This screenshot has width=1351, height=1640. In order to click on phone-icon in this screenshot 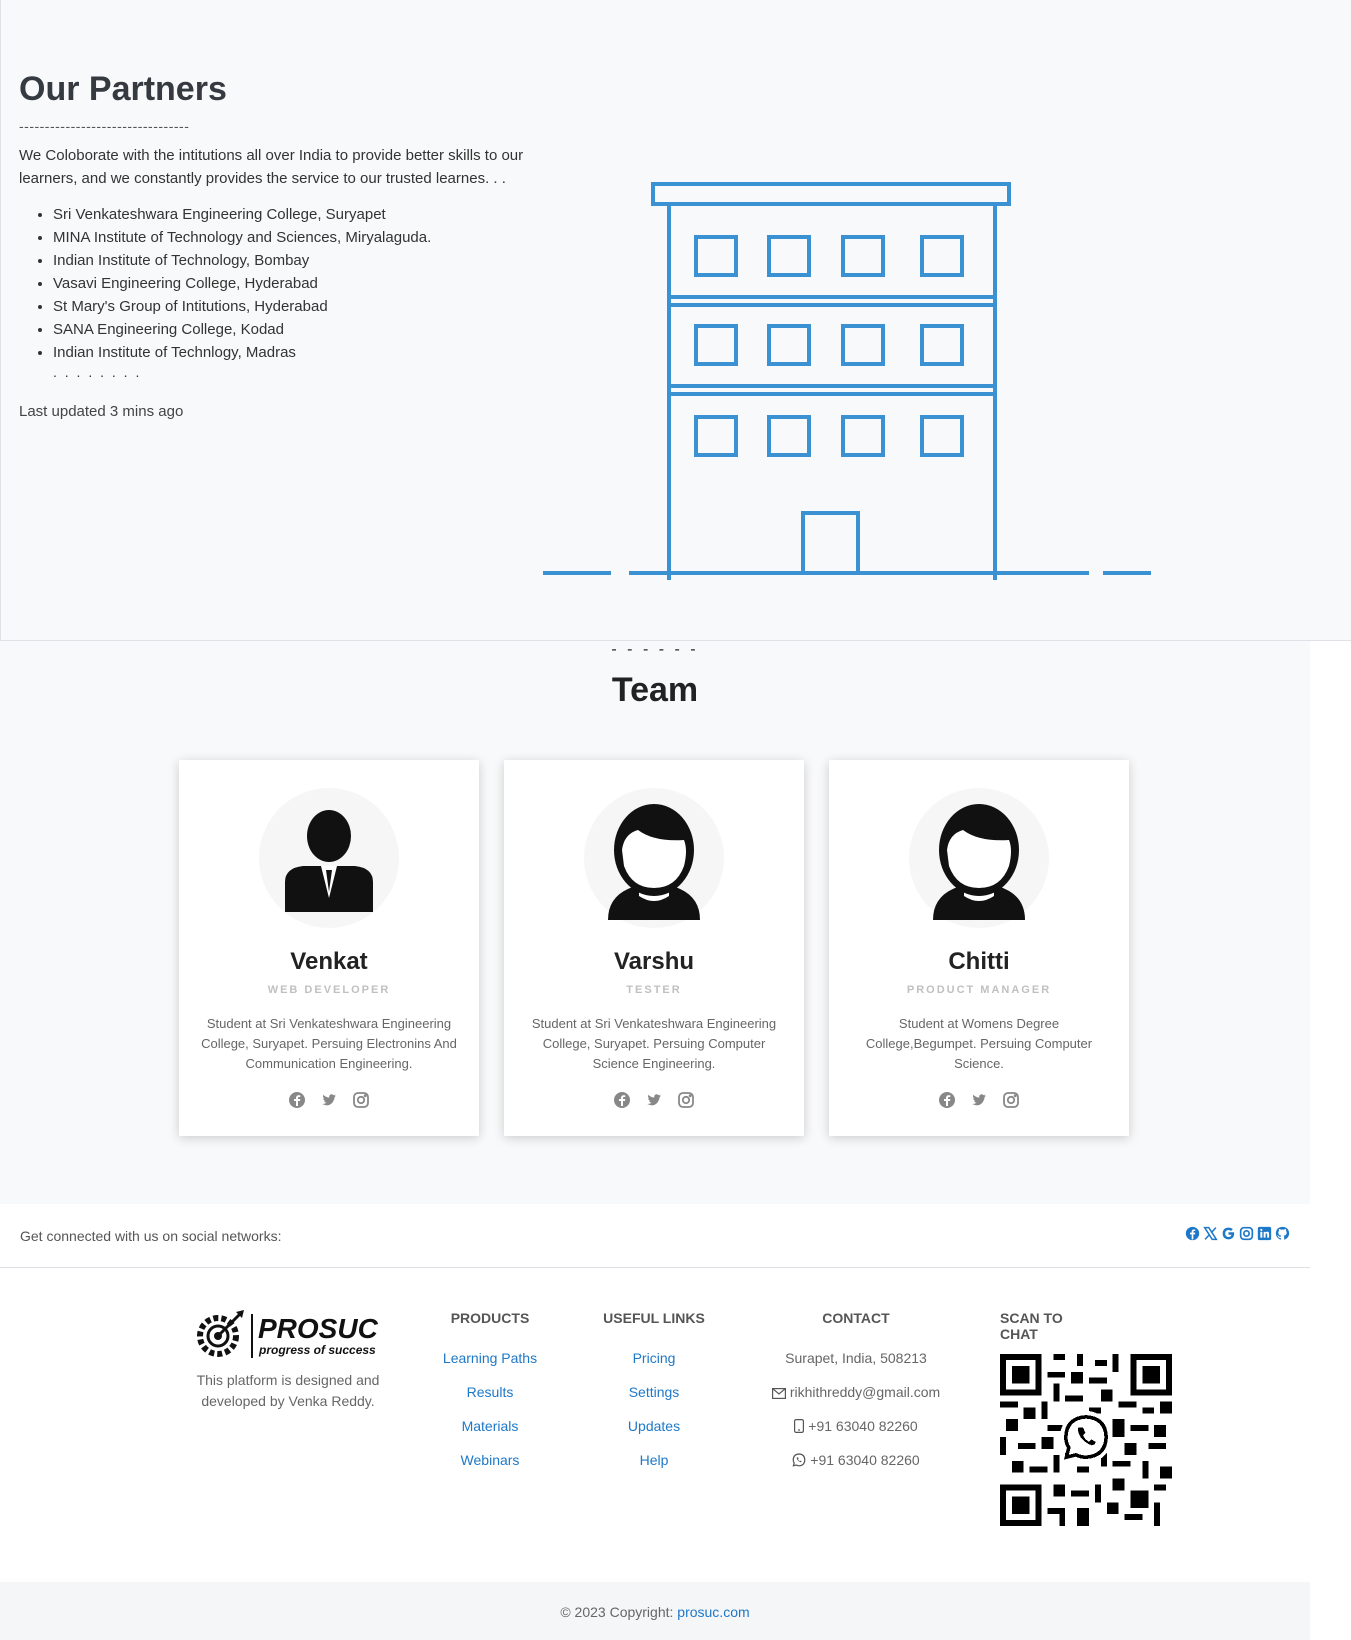, I will do `click(799, 1426)`.